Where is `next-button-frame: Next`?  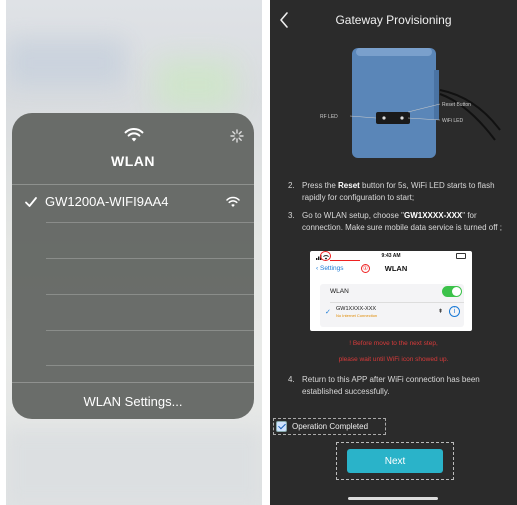 next-button-frame: Next is located at coordinates (395, 461).